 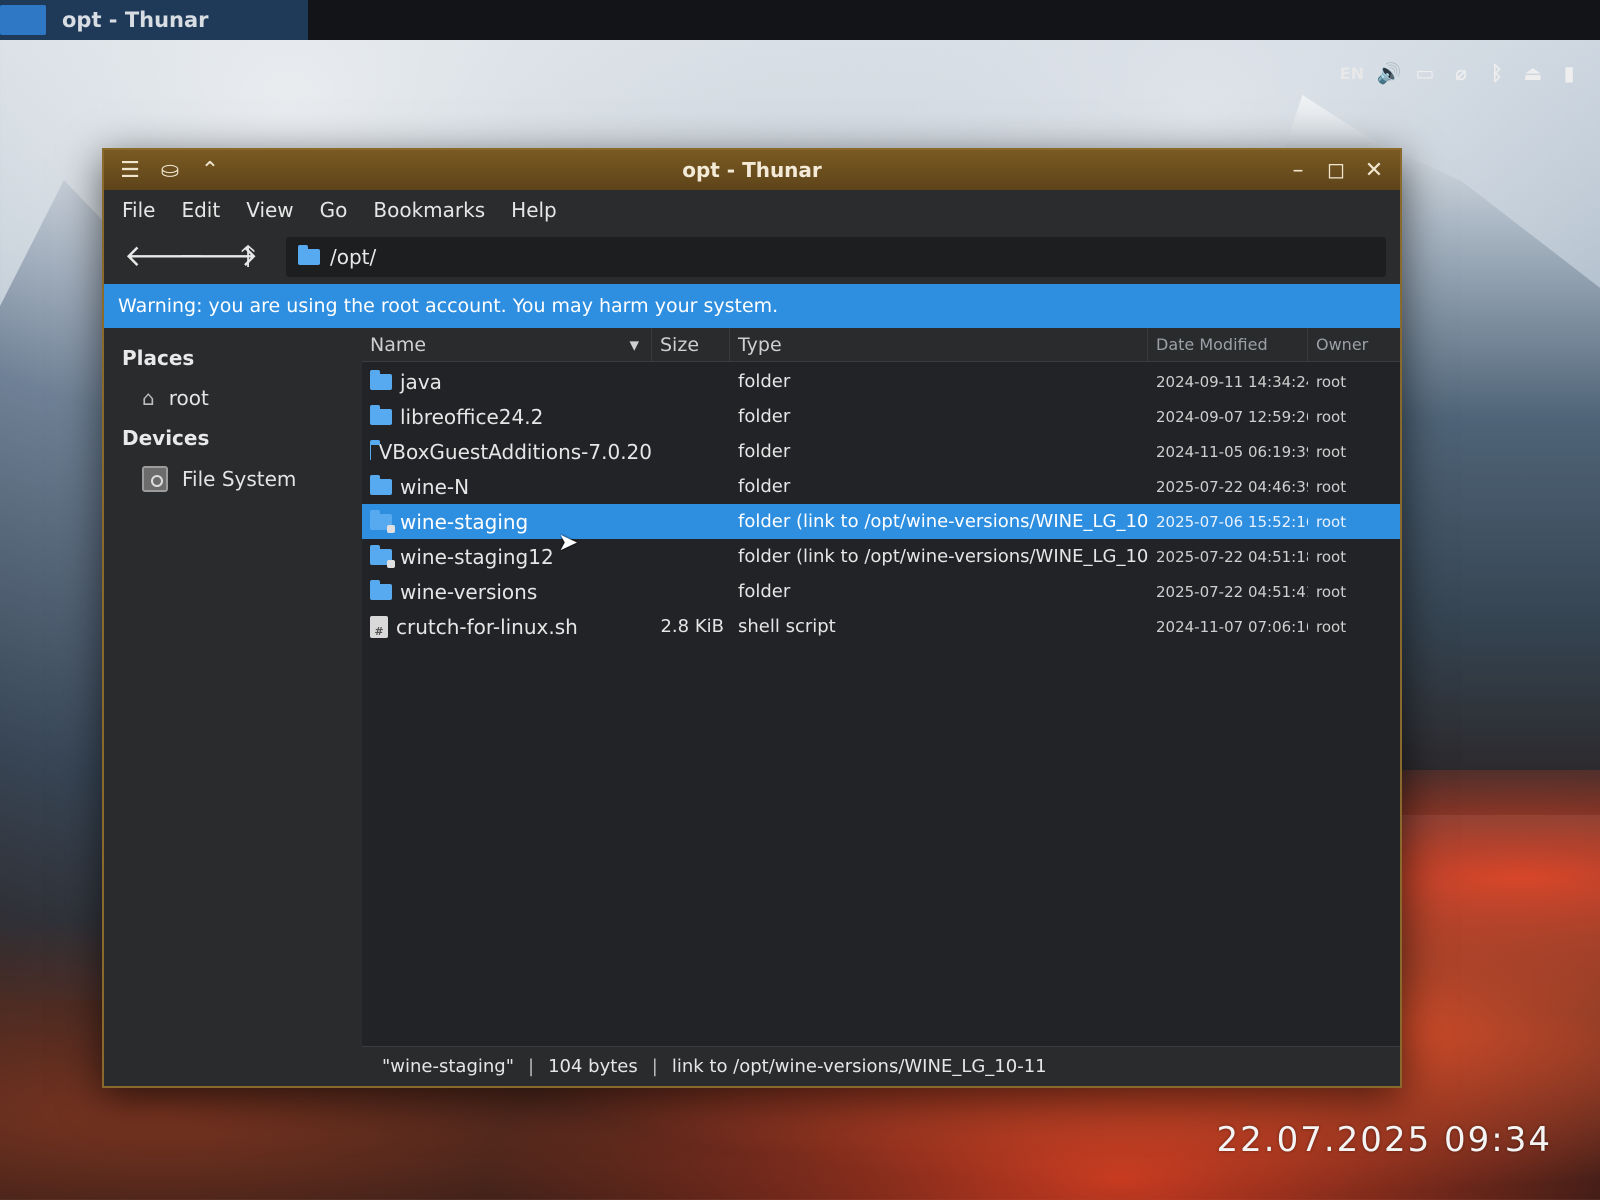 What do you see at coordinates (1228, 344) in the screenshot?
I see `column-date-modified: Date Modified` at bounding box center [1228, 344].